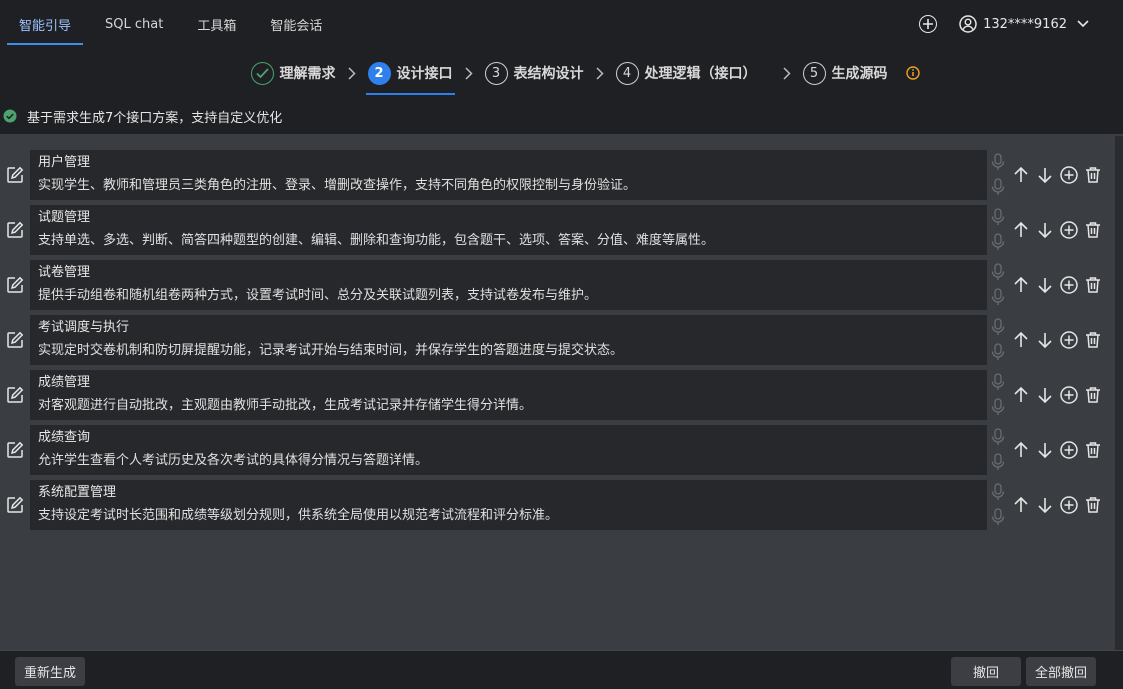  Describe the element at coordinates (50, 671) in the screenshot. I see `regenerate-button: 重新生成` at that location.